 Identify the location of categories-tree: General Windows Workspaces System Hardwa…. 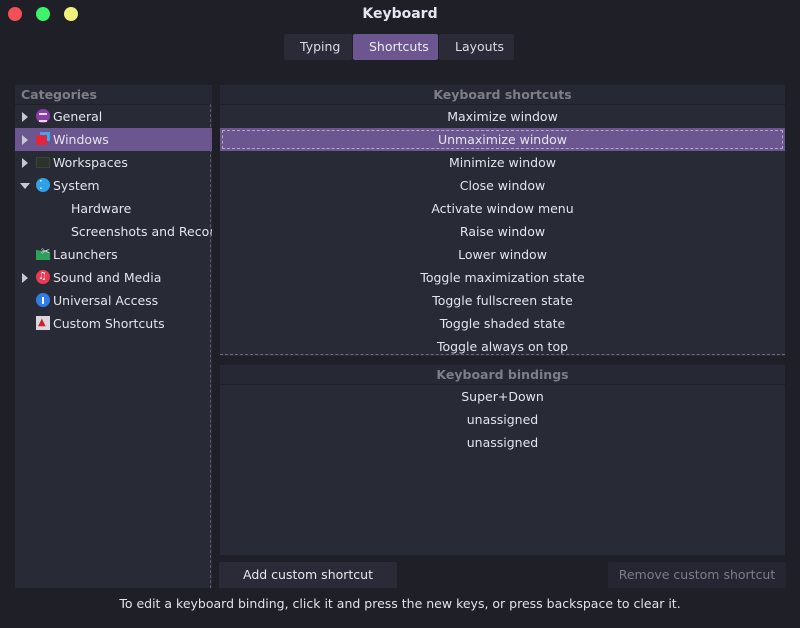
(113, 220).